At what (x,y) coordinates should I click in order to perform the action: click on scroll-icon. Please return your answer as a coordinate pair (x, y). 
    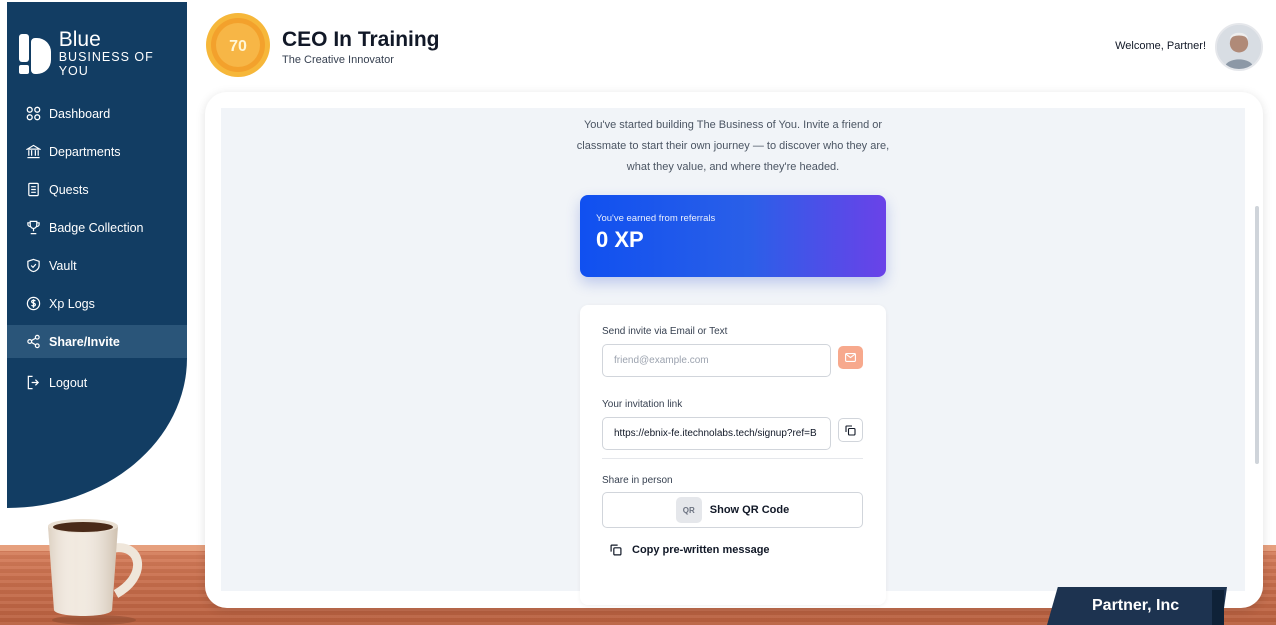
    Looking at the image, I should click on (33, 190).